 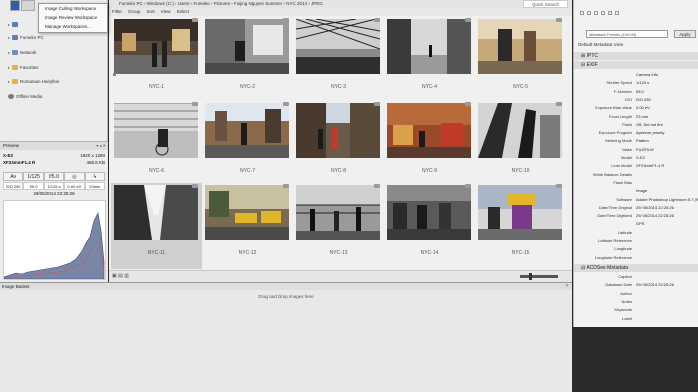 I want to click on folder-item-library: ▸, so click(x=13, y=24).